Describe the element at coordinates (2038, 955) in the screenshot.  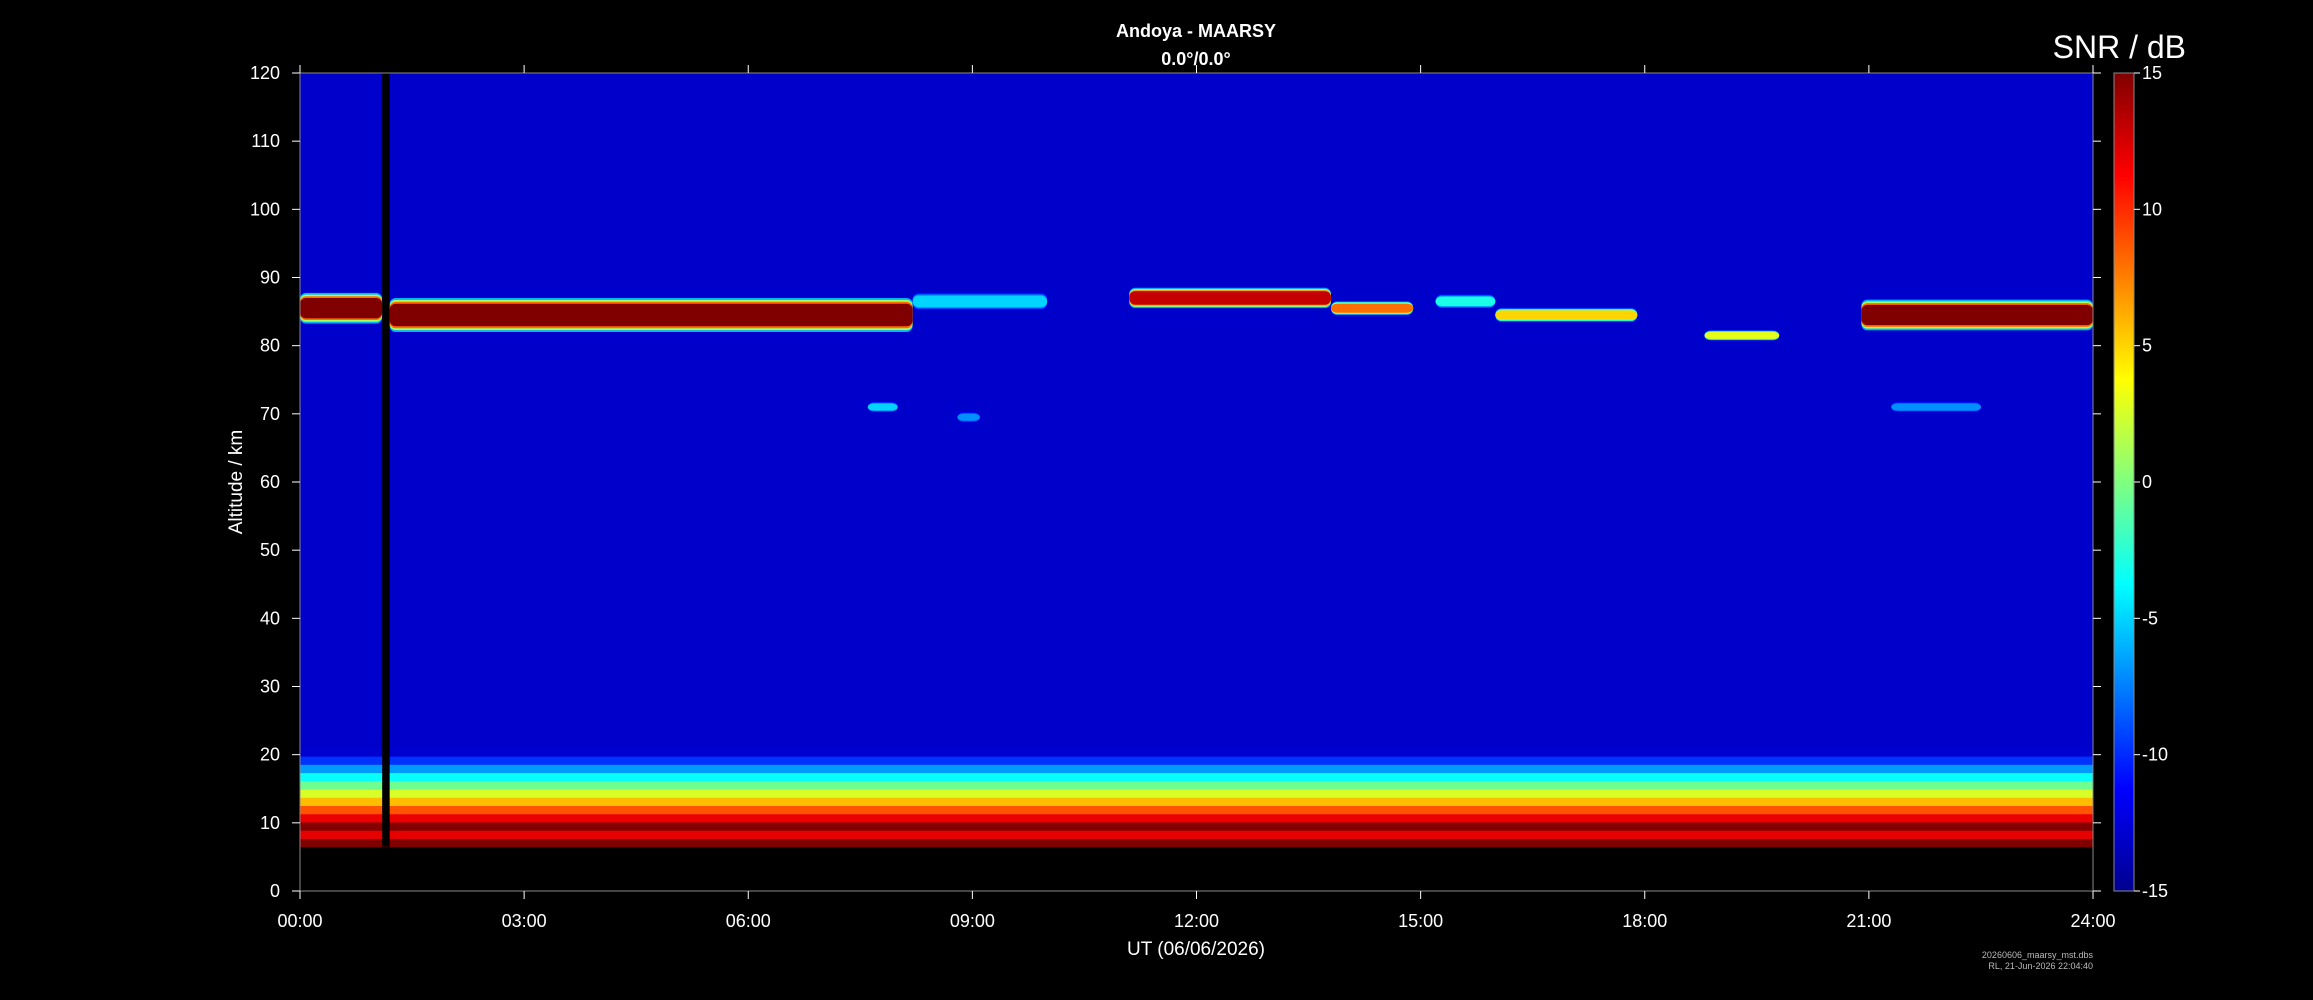
I see `footnote-file: 20260606_maarsy_mst.dbs` at that location.